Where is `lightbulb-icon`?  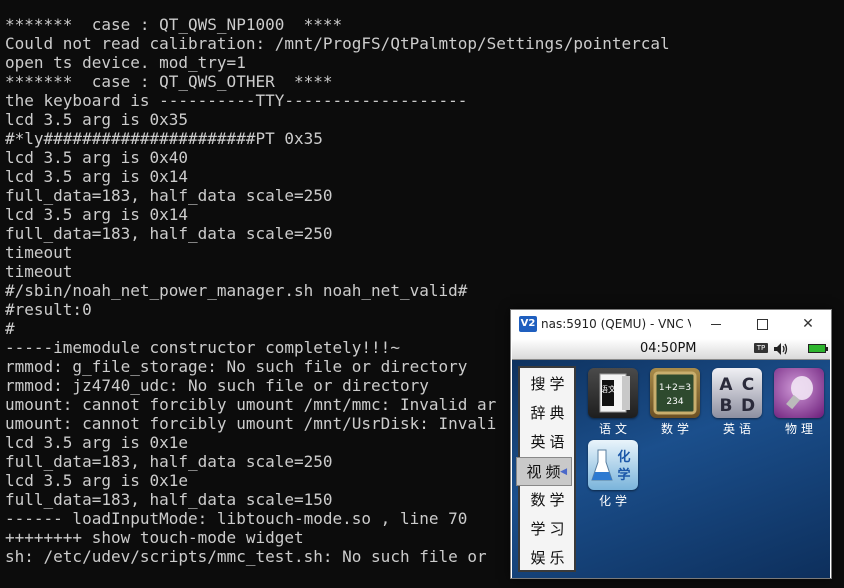 lightbulb-icon is located at coordinates (799, 393).